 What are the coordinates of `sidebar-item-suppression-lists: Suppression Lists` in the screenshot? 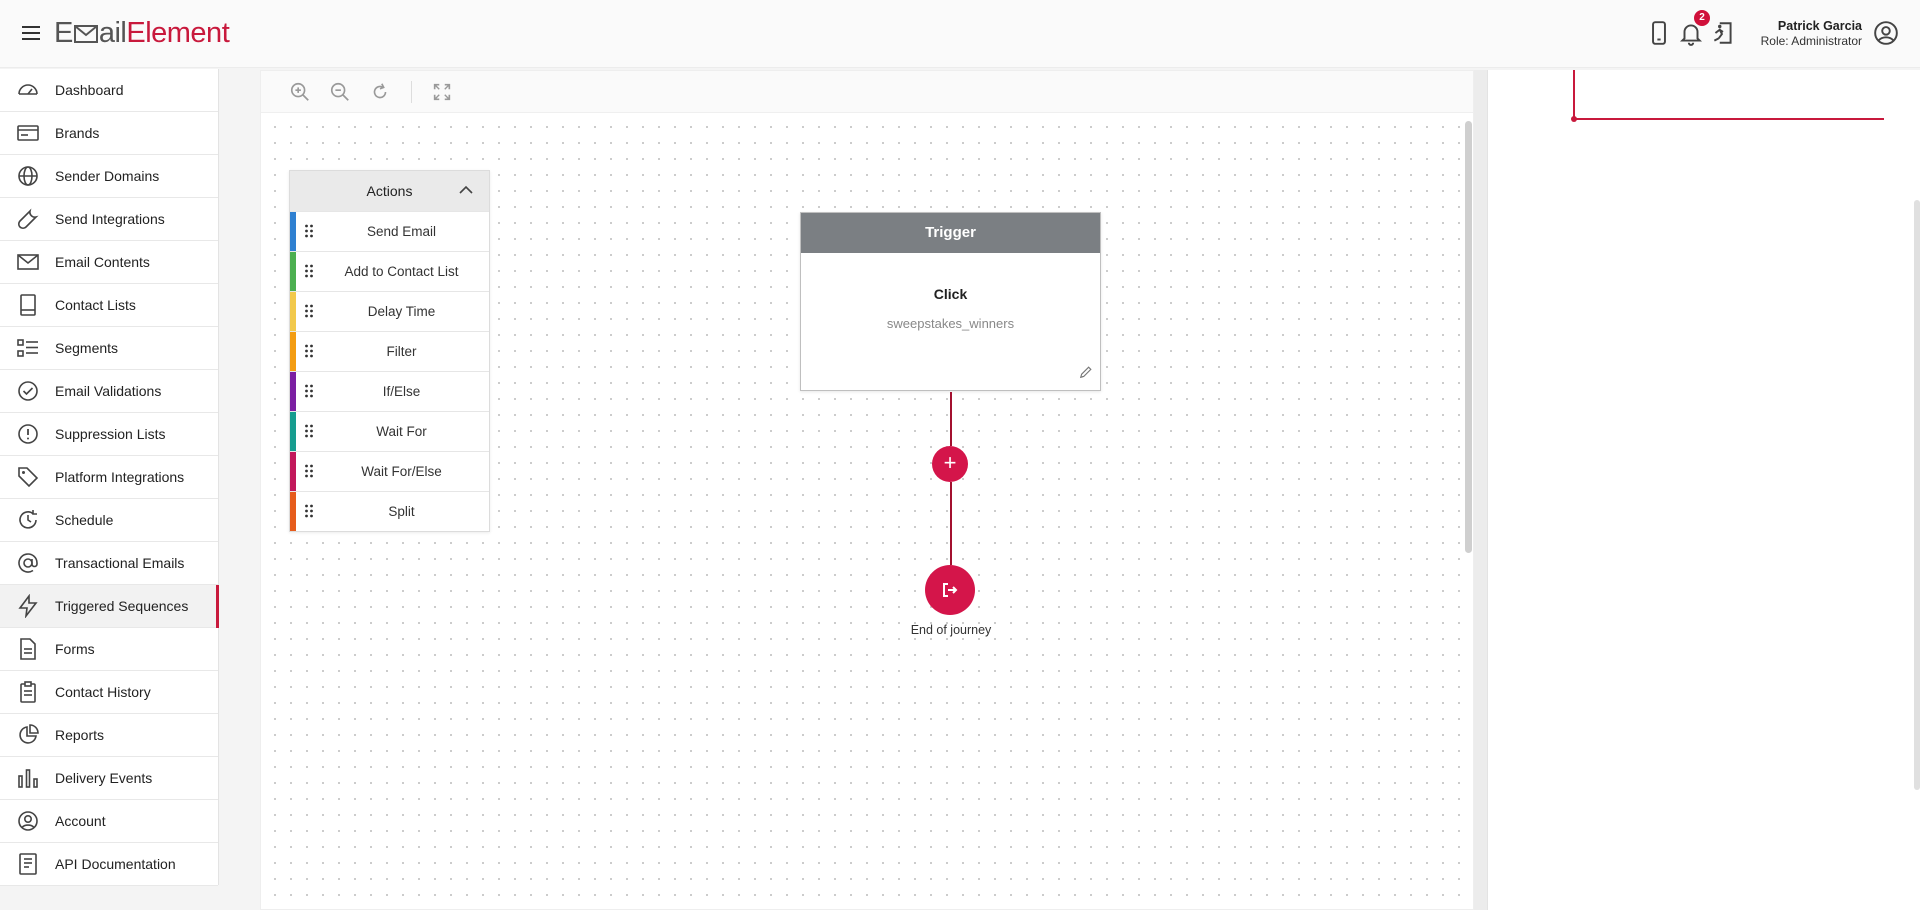 It's located at (109, 434).